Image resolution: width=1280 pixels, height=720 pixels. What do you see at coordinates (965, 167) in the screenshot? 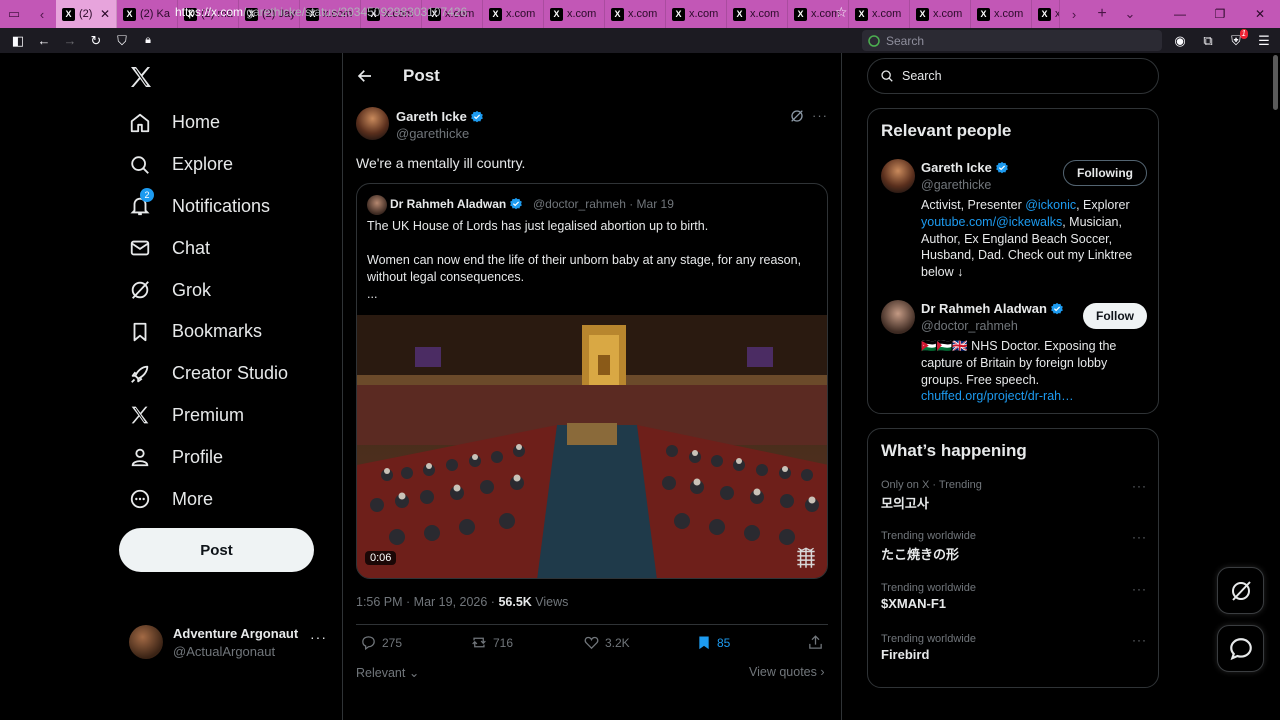
I see `person-name: Gareth Icke` at bounding box center [965, 167].